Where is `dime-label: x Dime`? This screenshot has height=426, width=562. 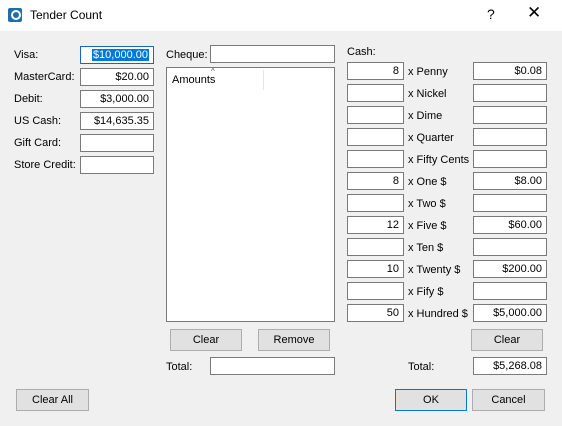 dime-label: x Dime is located at coordinates (425, 116).